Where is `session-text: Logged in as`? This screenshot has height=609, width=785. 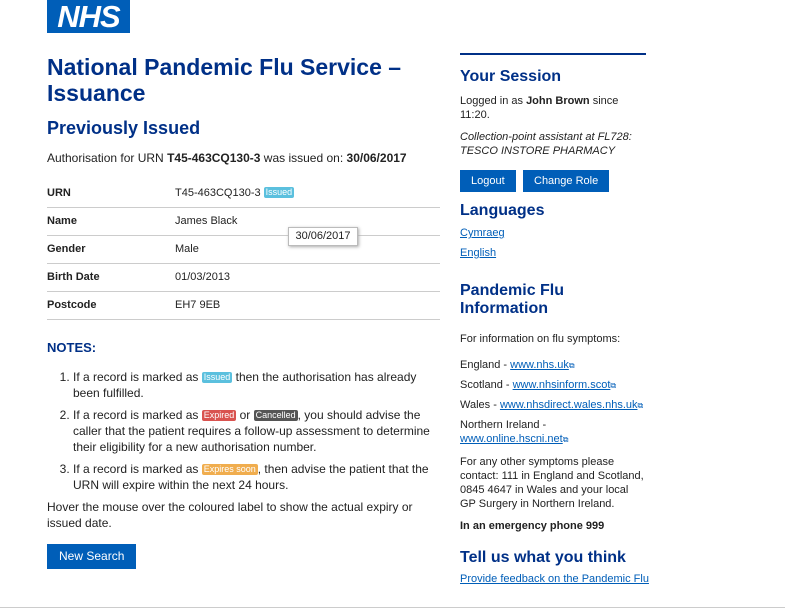 session-text: Logged in as is located at coordinates (491, 101).